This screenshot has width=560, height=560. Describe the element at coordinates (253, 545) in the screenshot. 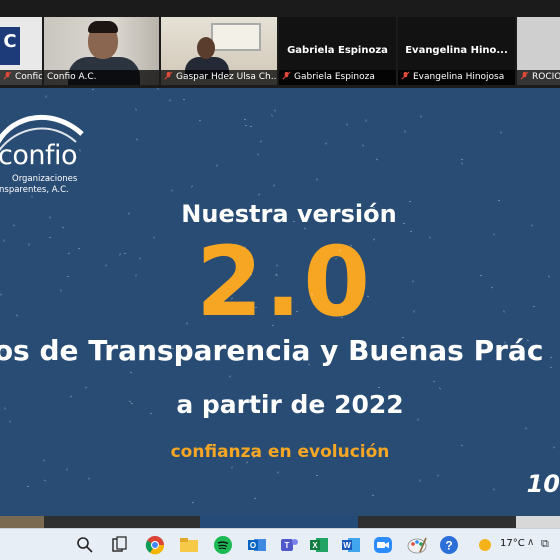

I see `svg-text: O` at that location.